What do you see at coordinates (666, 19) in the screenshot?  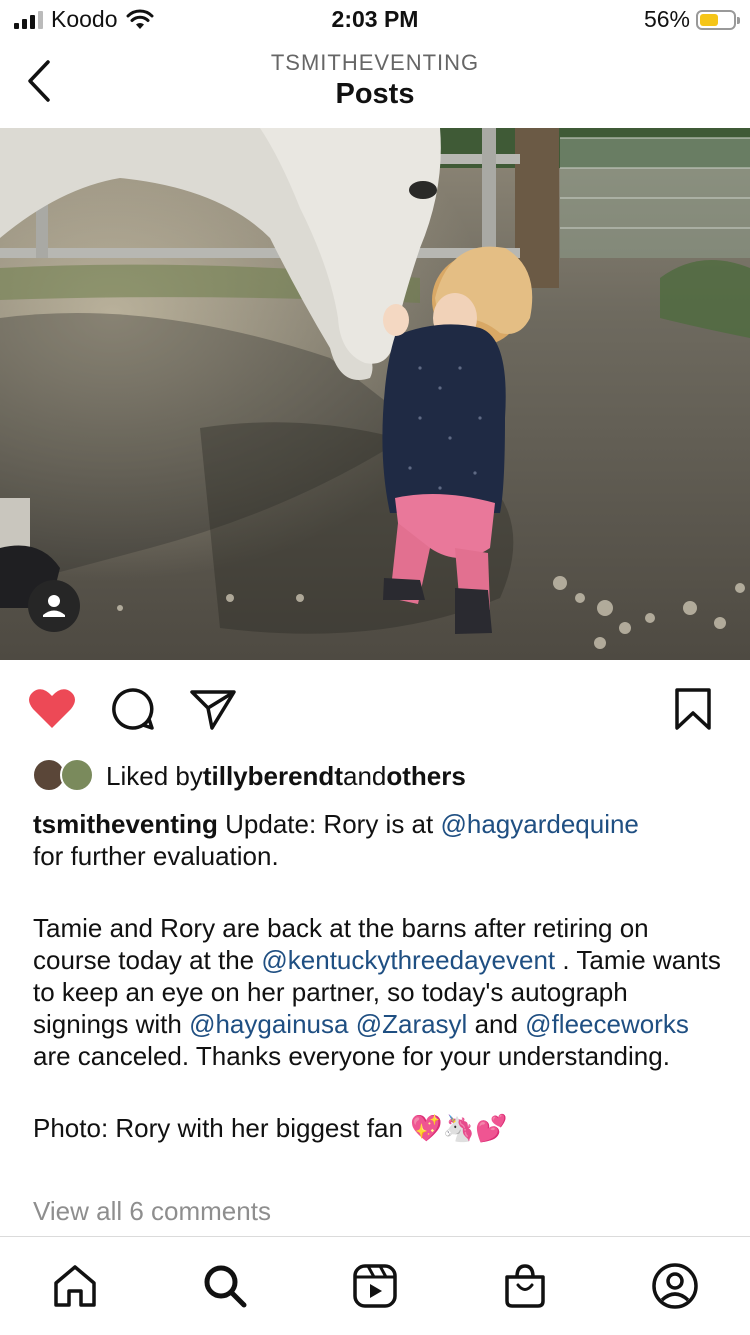 I see `battery-percent: 56%` at bounding box center [666, 19].